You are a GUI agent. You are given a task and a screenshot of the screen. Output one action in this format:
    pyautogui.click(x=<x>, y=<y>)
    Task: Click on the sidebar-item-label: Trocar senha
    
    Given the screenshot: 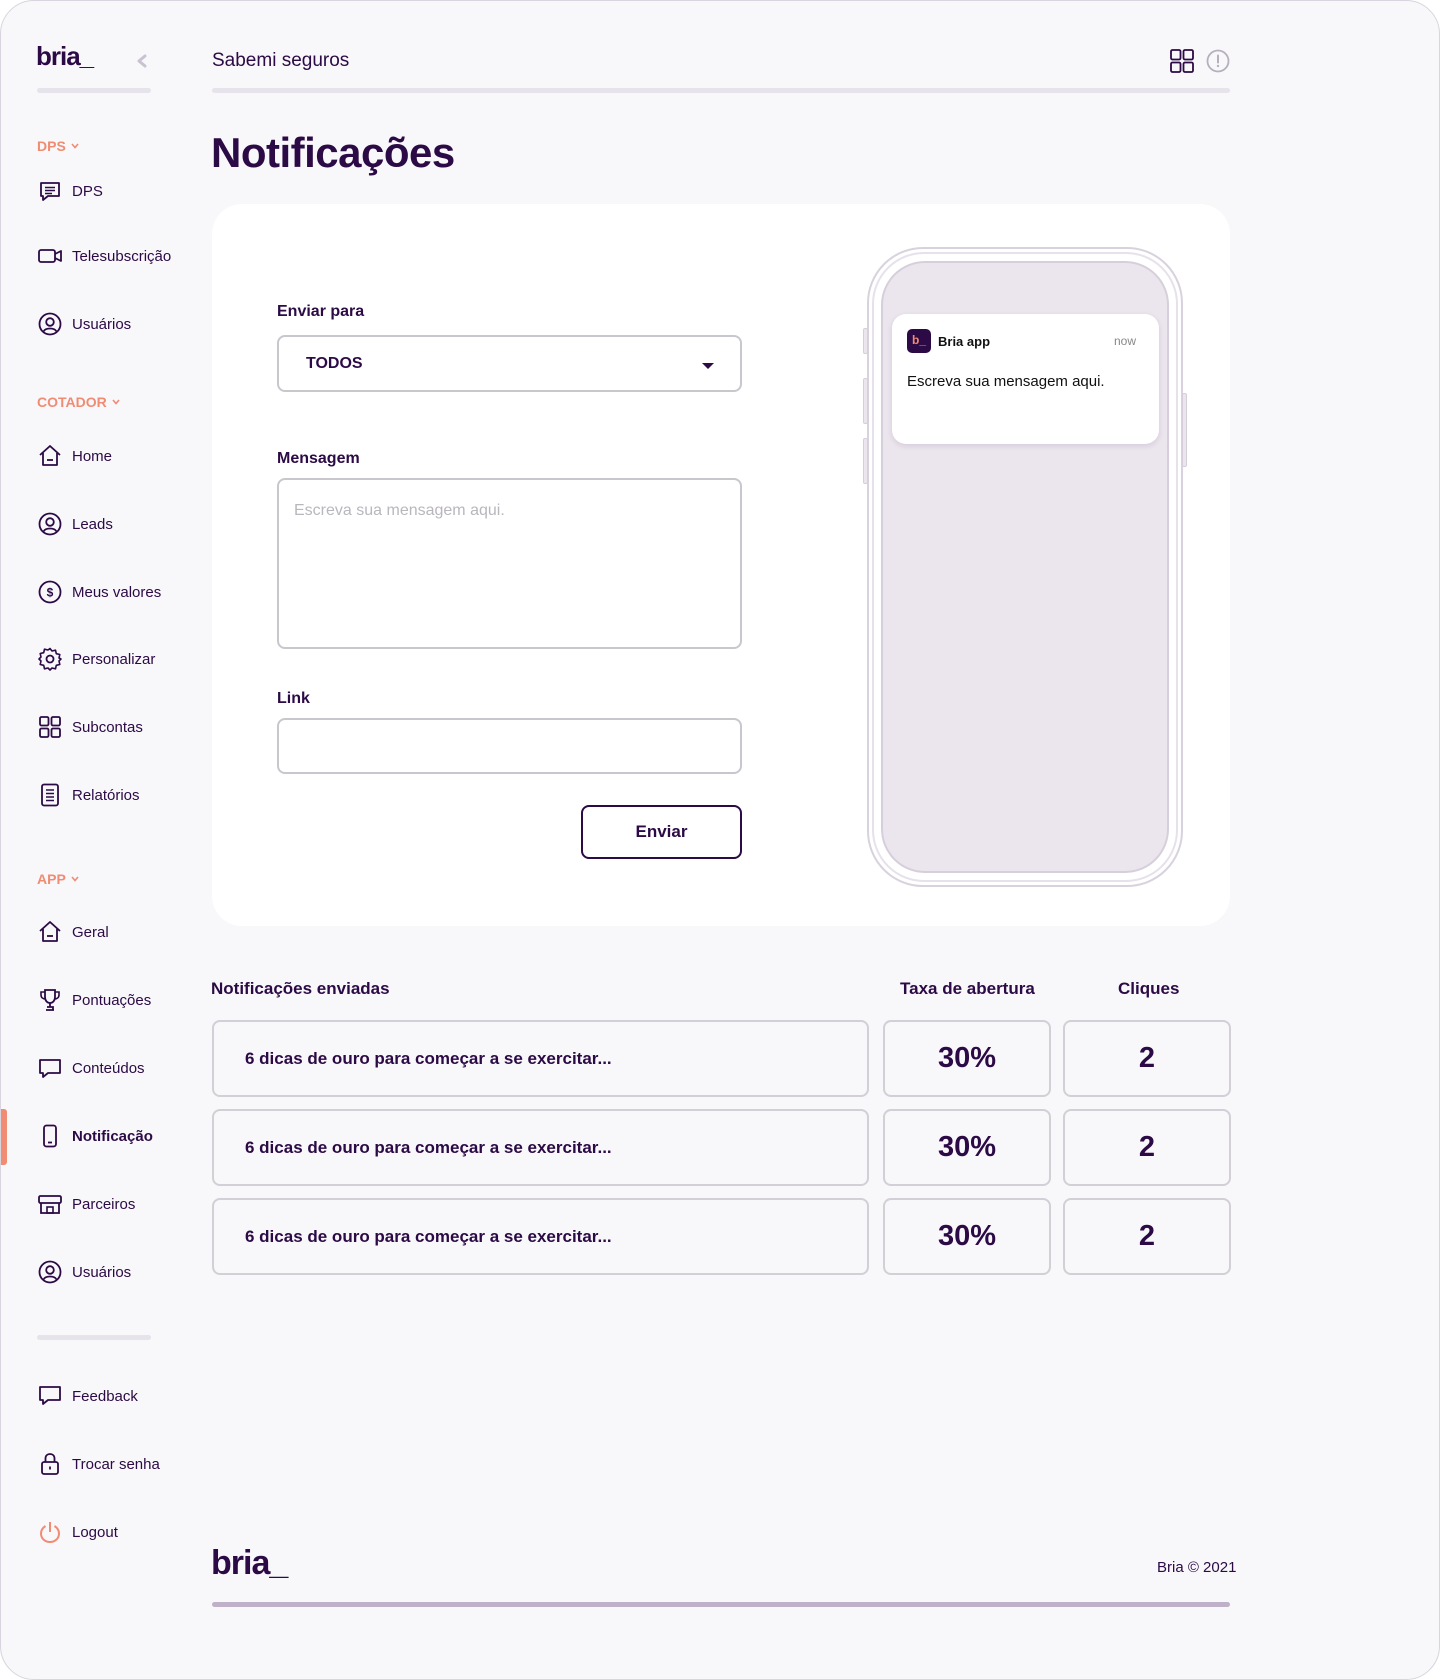 What is the action you would take?
    pyautogui.click(x=116, y=1464)
    